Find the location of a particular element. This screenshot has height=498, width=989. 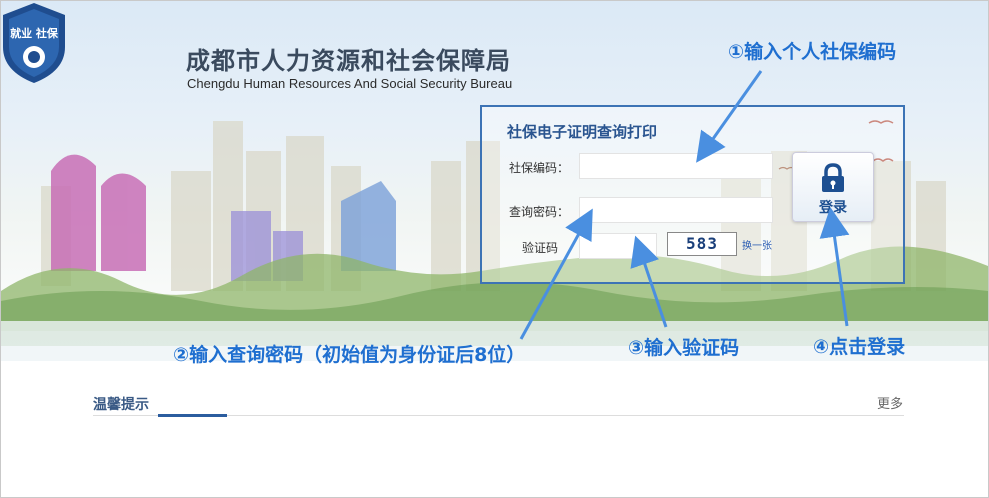

annotation-step1: ①输入个人社保编码 is located at coordinates (812, 52).